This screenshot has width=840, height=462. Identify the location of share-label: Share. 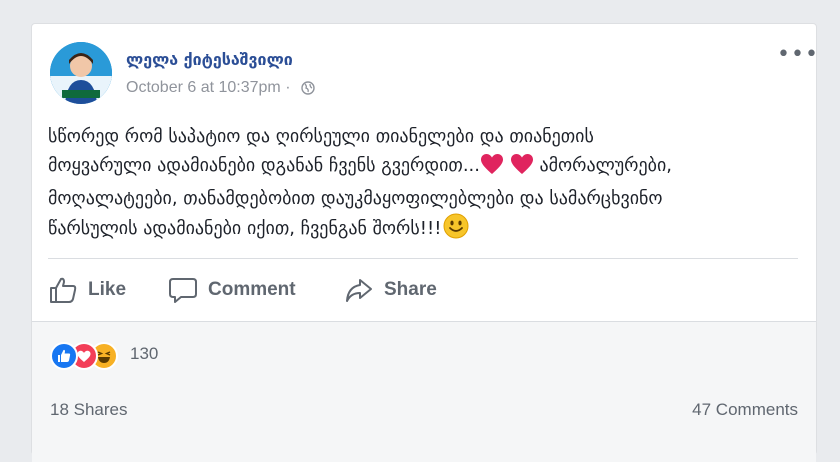
(410, 289).